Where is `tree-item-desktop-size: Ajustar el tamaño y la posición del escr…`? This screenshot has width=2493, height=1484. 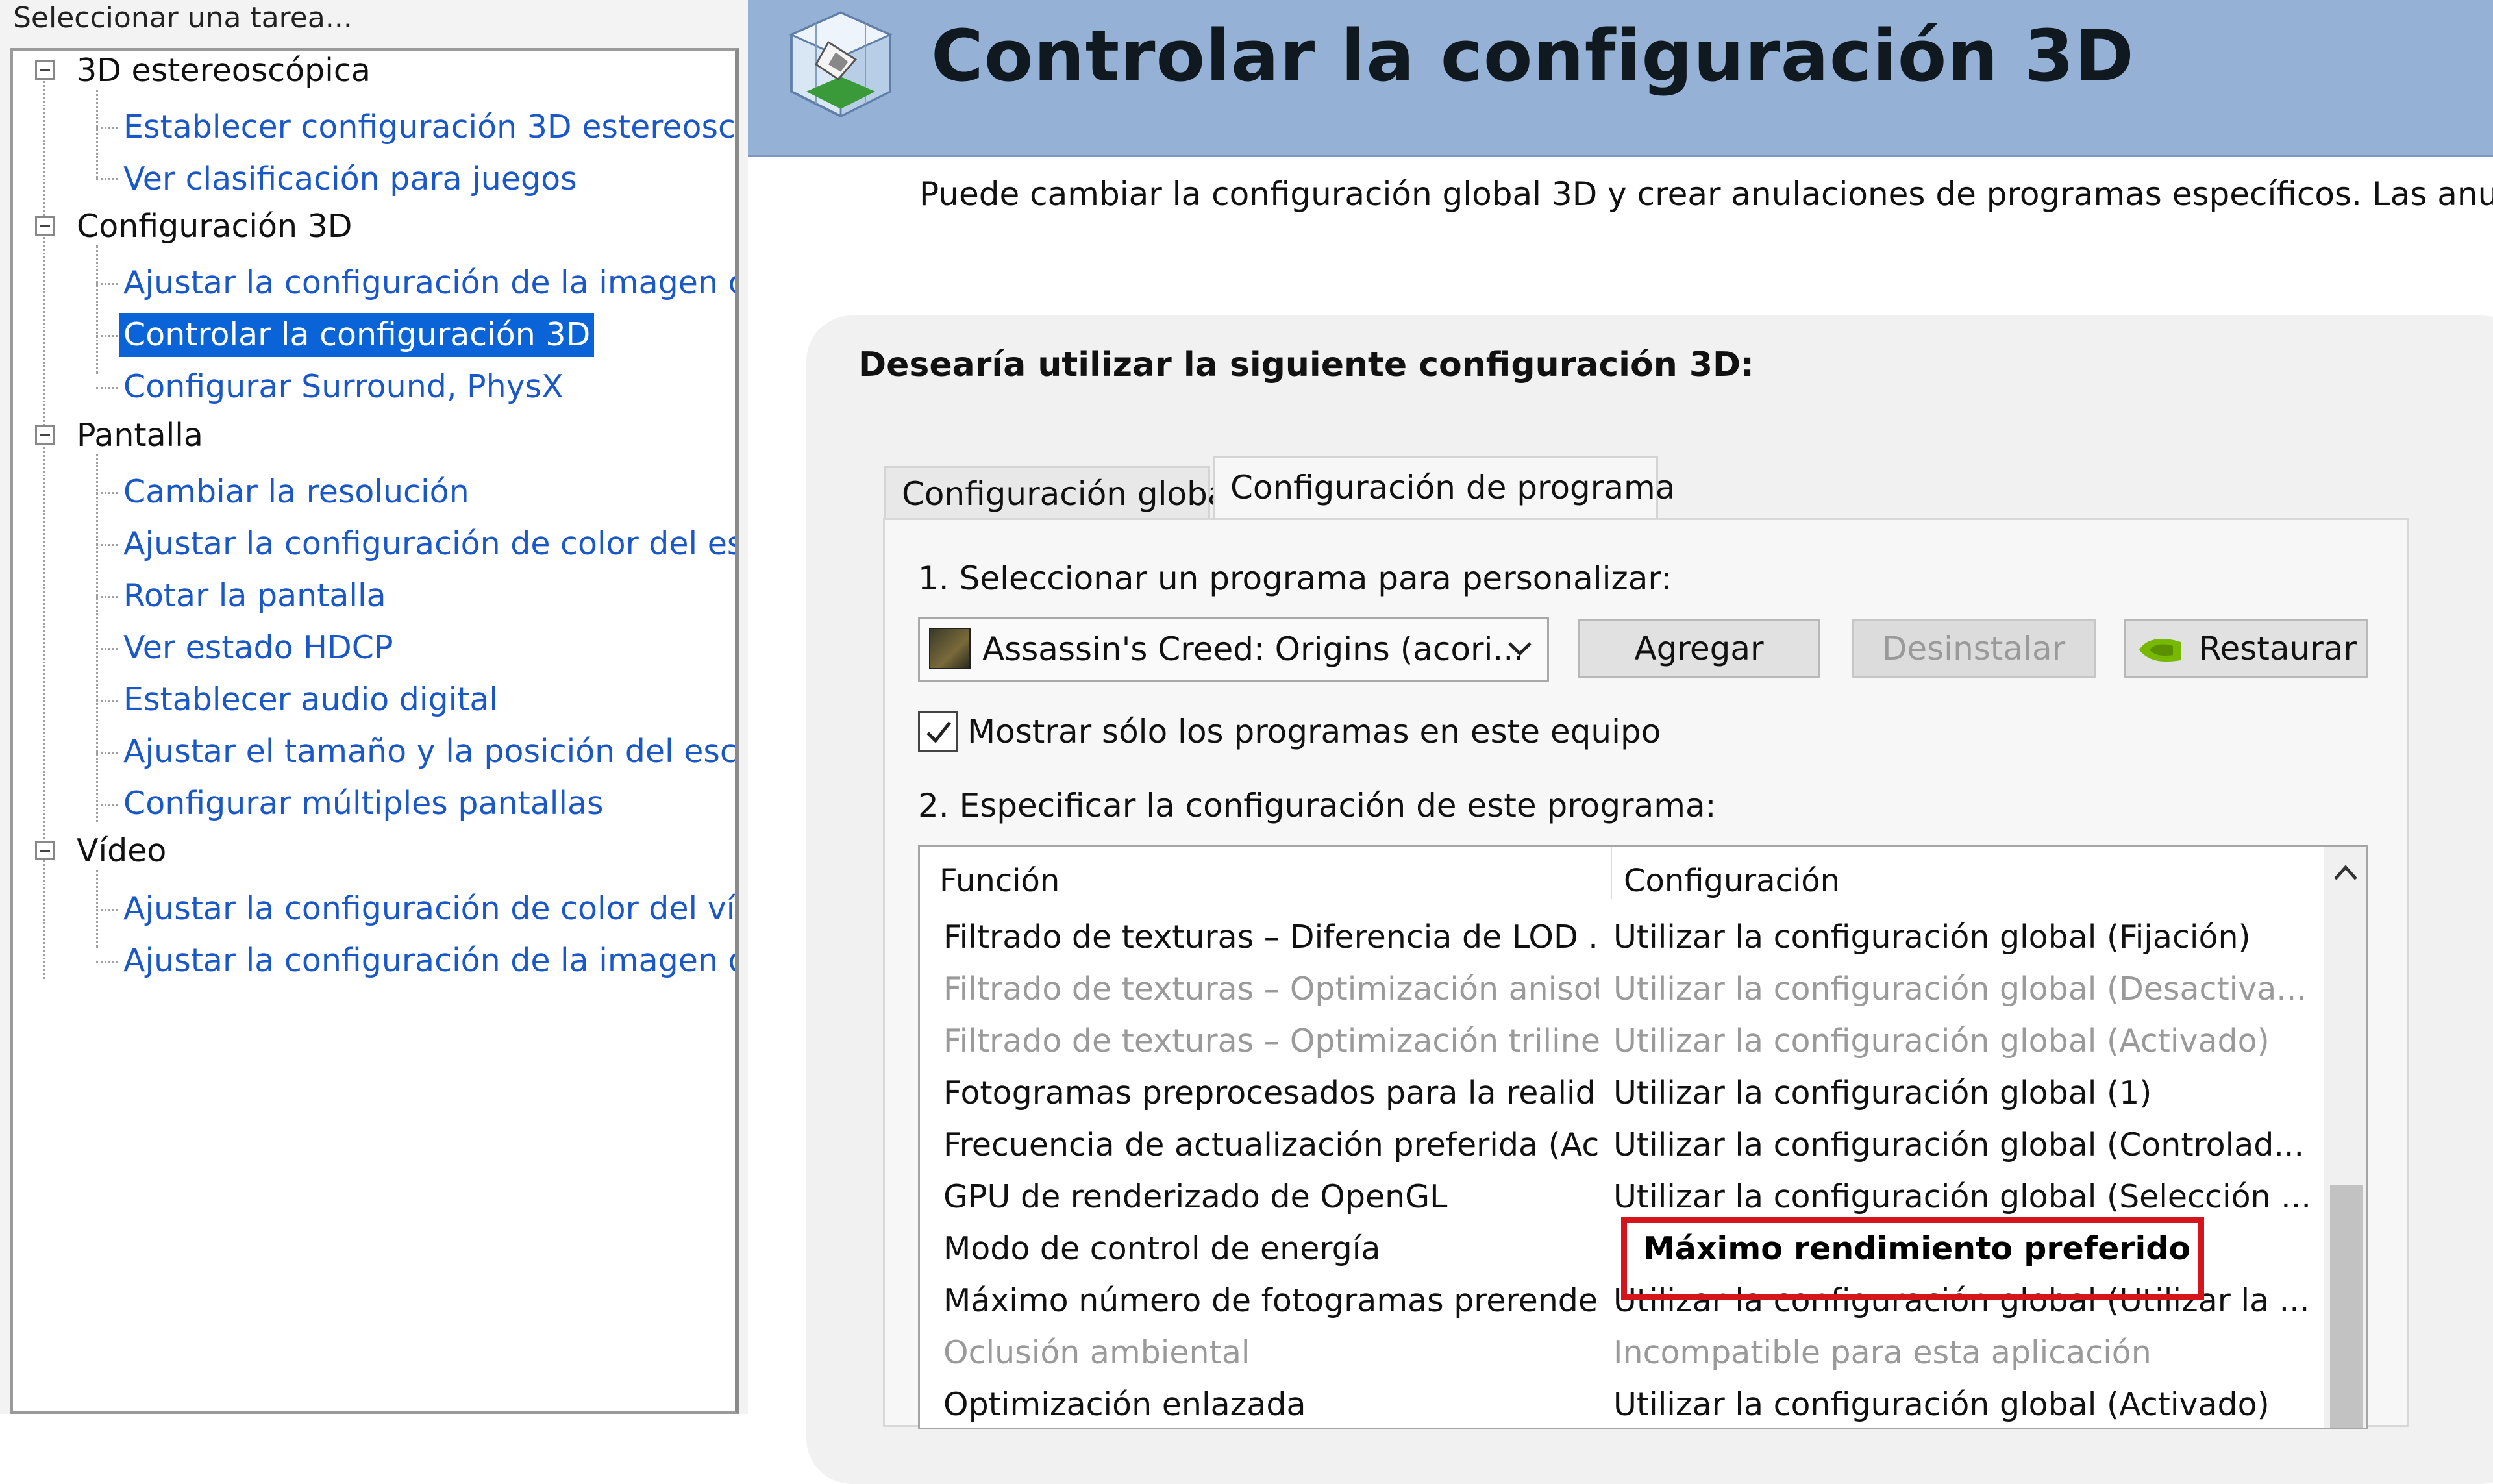
tree-item-desktop-size: Ajustar el tamaño y la posición del escr… is located at coordinates (427, 752).